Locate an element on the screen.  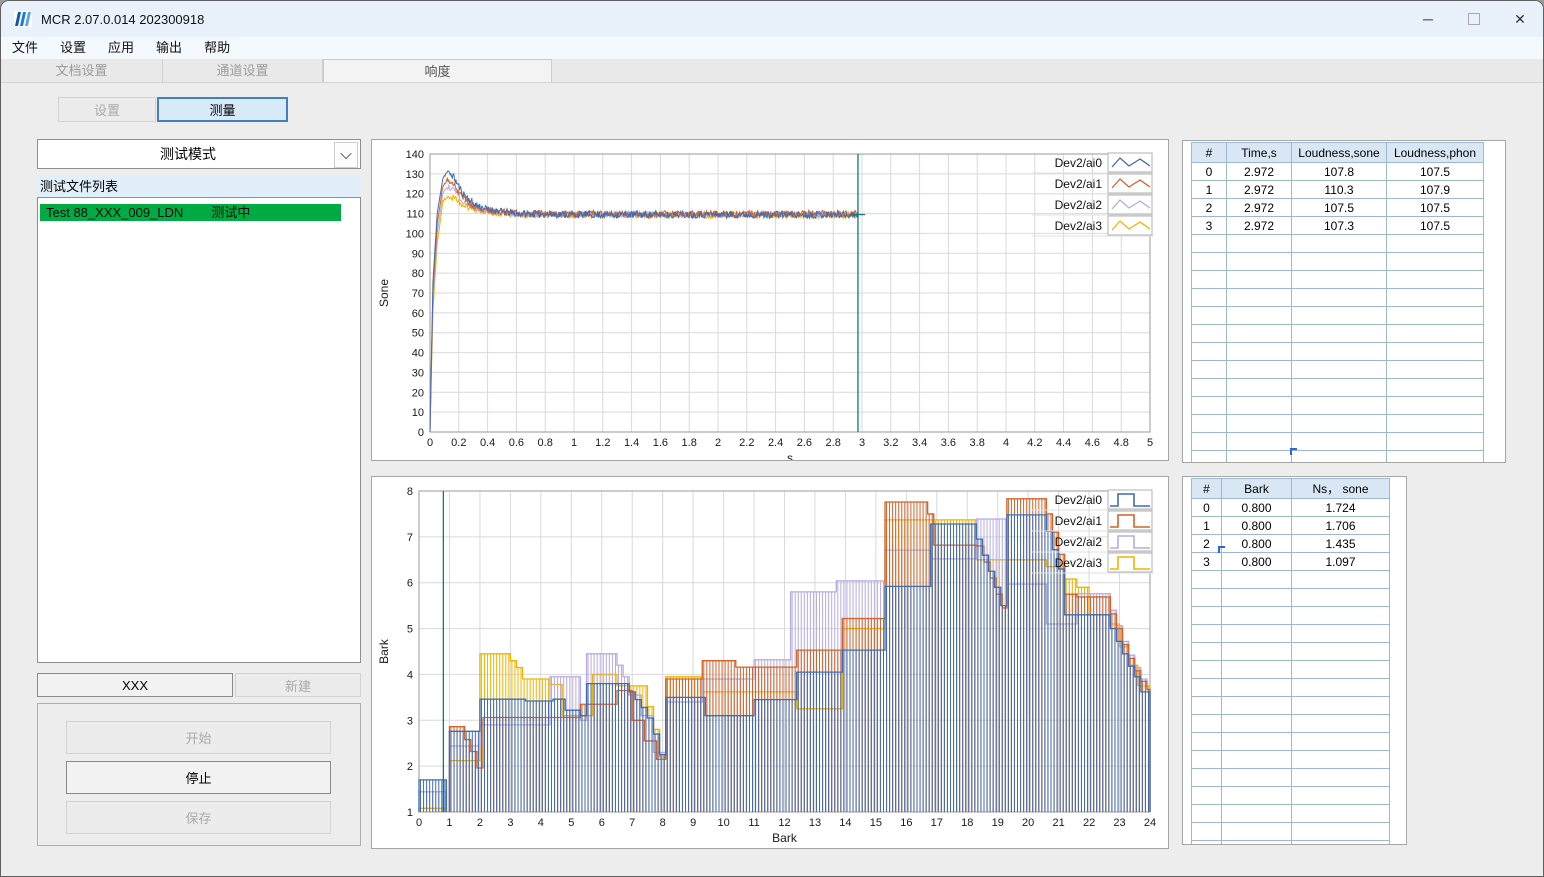
menu-item-help: 帮助 is located at coordinates (217, 48).